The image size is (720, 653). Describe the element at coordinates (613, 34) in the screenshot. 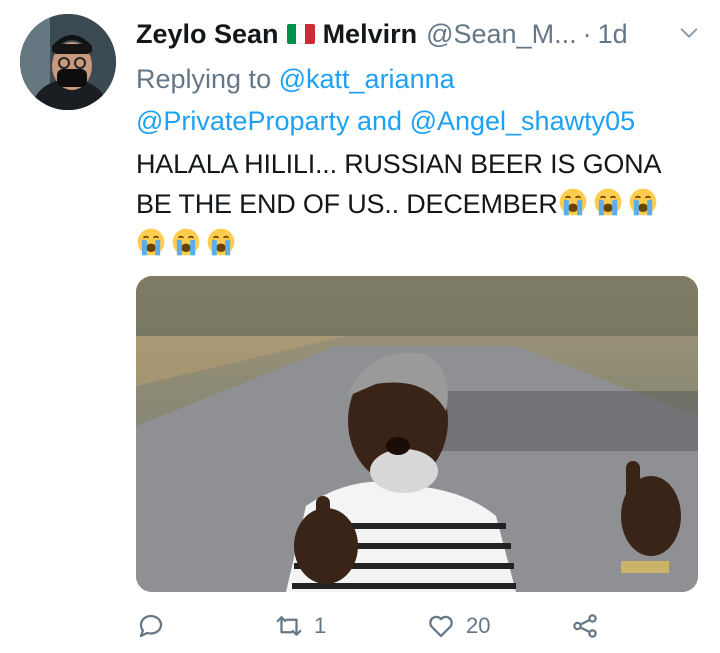

I see `timestamp: 1d` at that location.